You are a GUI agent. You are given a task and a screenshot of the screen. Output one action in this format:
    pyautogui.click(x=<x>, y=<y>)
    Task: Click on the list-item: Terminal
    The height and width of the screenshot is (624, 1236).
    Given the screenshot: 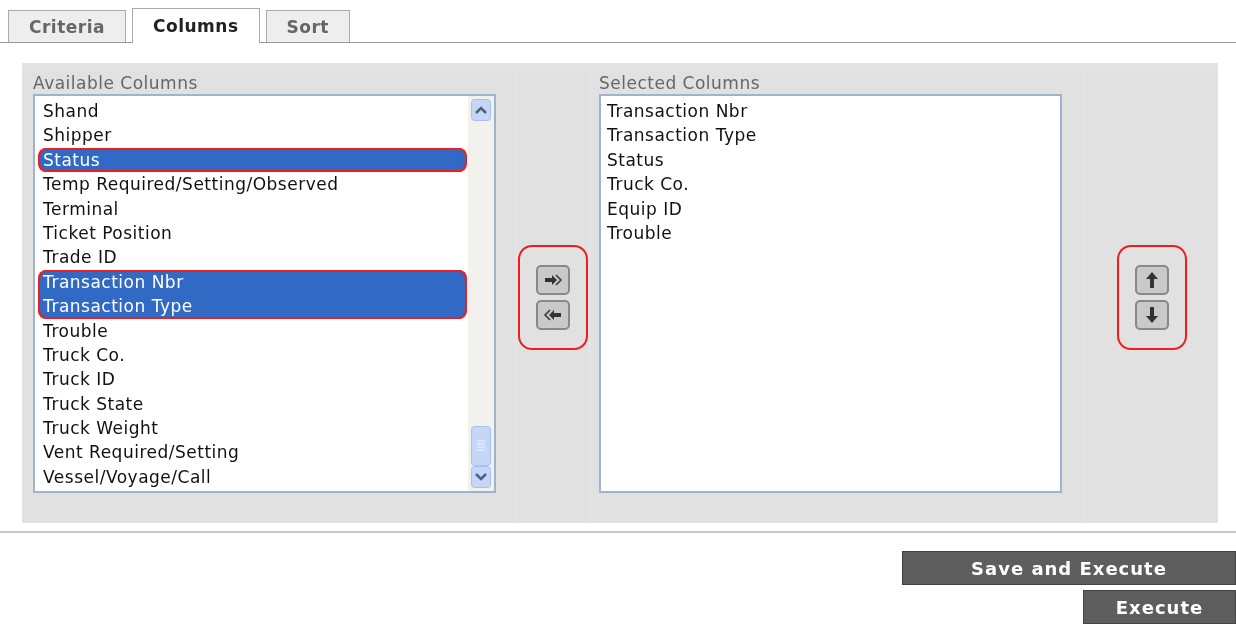 What is the action you would take?
    pyautogui.click(x=252, y=208)
    